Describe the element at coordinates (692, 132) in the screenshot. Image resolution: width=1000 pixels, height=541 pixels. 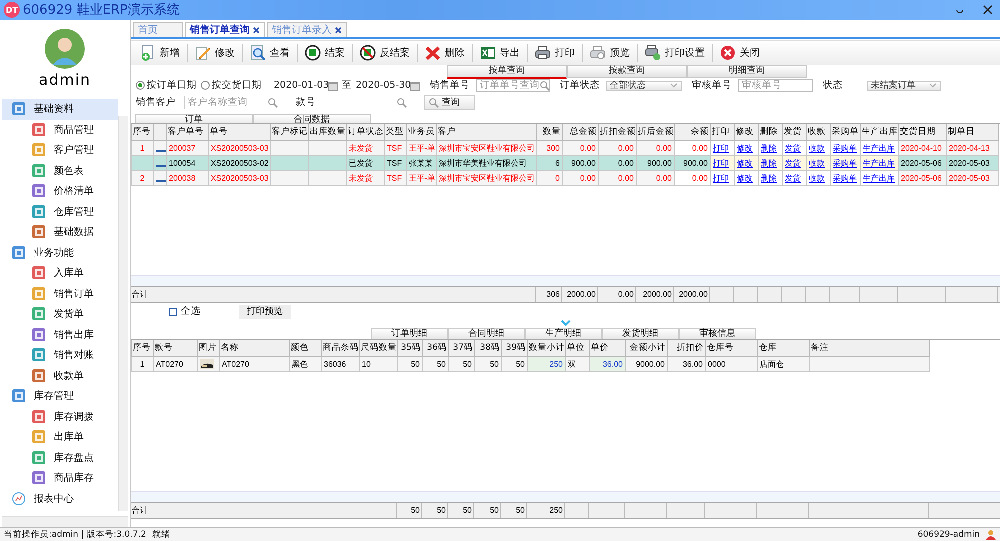
I see `column-header: 余额` at that location.